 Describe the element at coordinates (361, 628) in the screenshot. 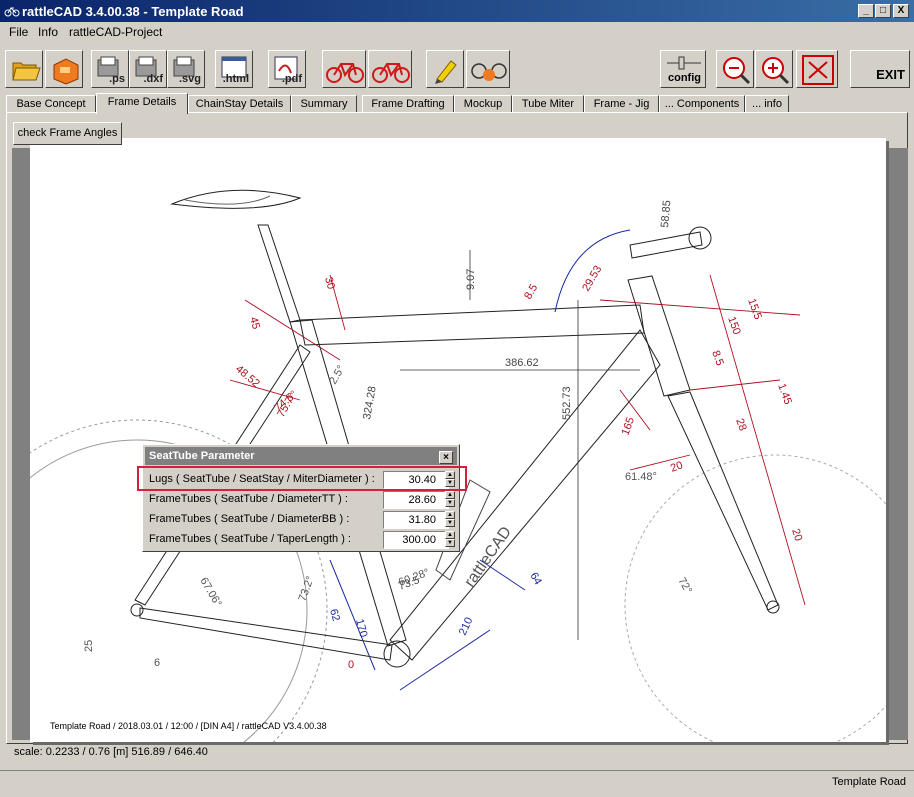

I see `dimension-label: 170` at that location.